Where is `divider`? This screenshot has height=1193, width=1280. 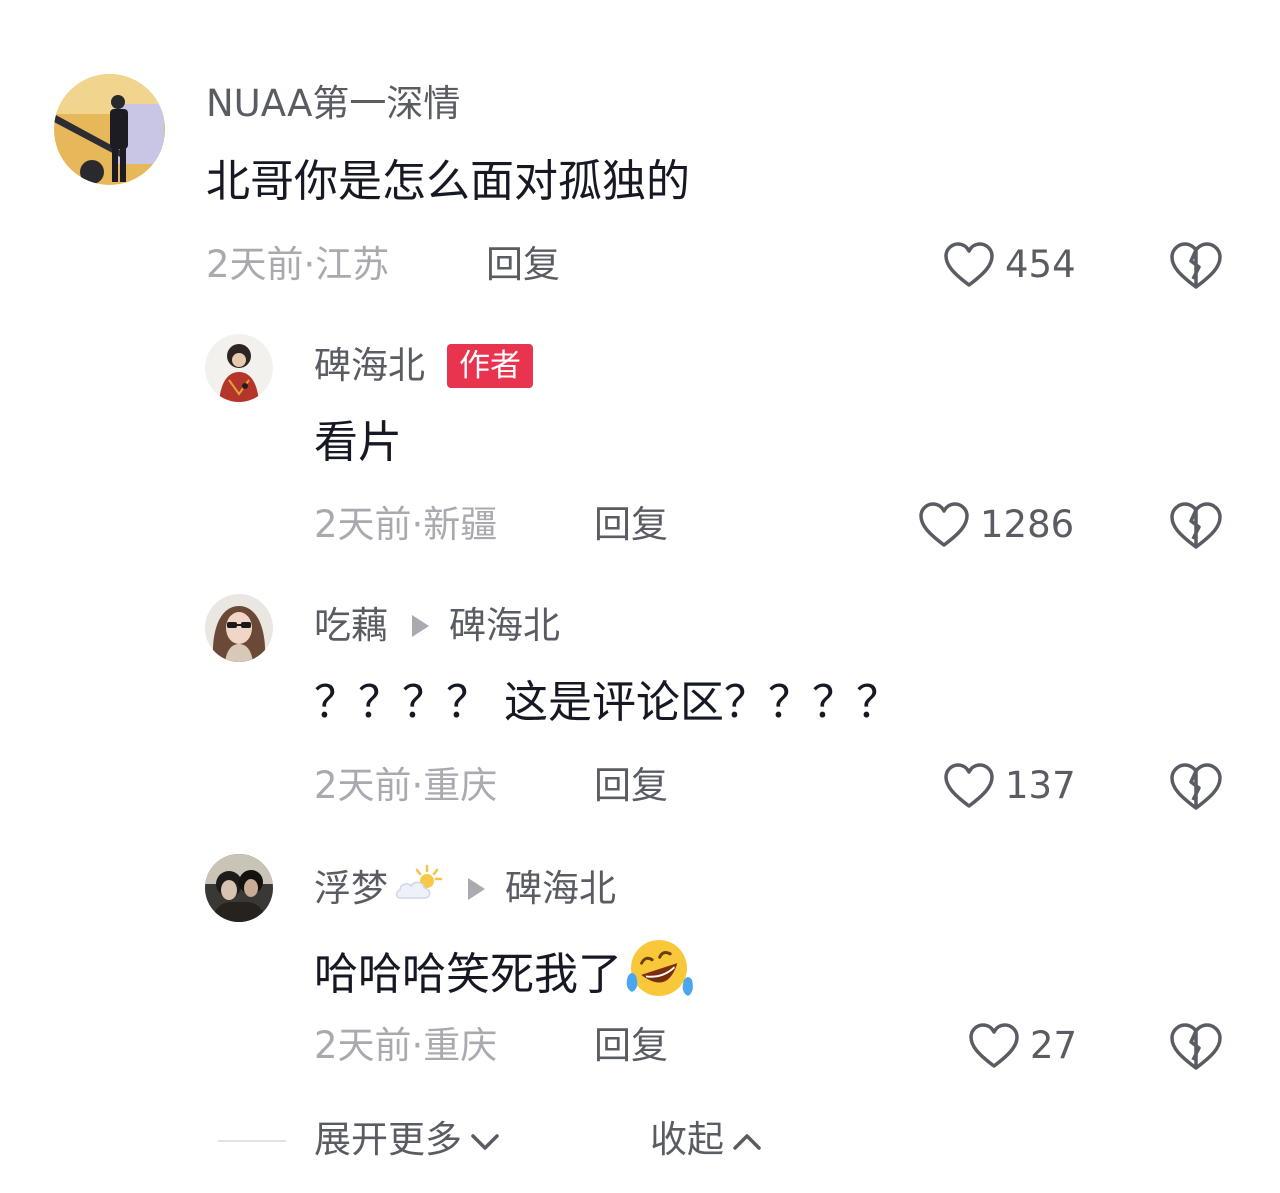 divider is located at coordinates (252, 1141).